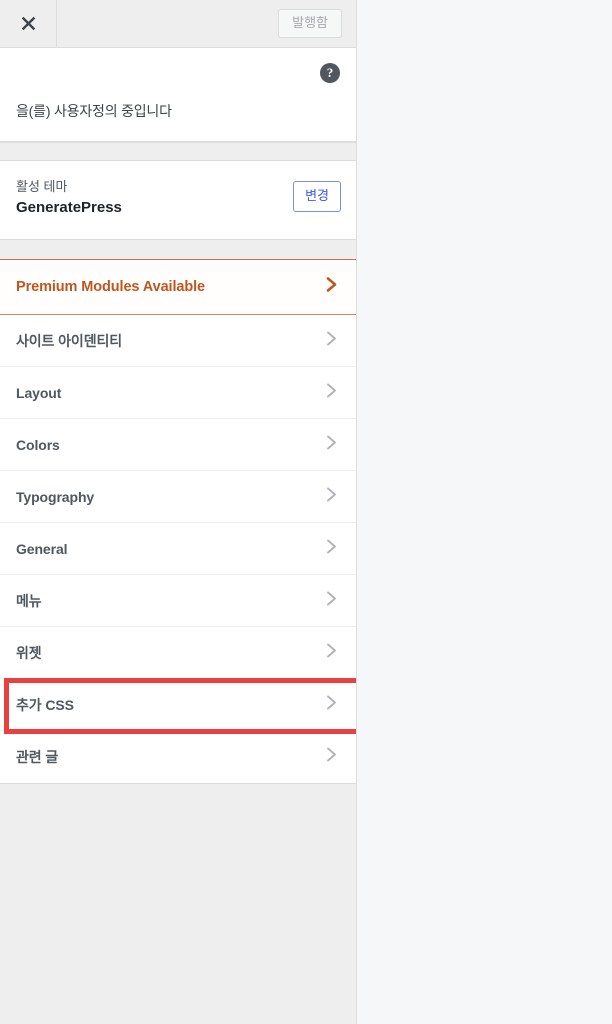 This screenshot has height=1024, width=612. I want to click on customizing-strip: ? 을(를) 사용자정의 중입니다, so click(178, 95).